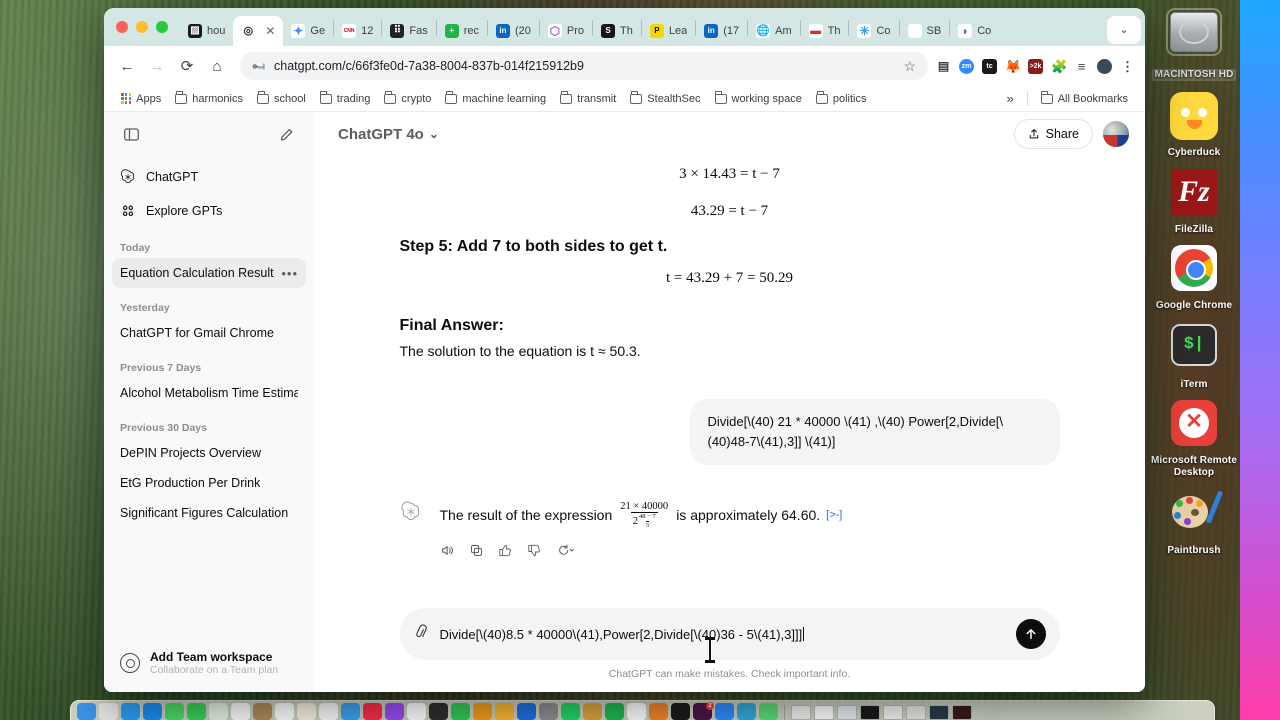  Describe the element at coordinates (505, 550) in the screenshot. I see `thumbs-up-icon` at that location.